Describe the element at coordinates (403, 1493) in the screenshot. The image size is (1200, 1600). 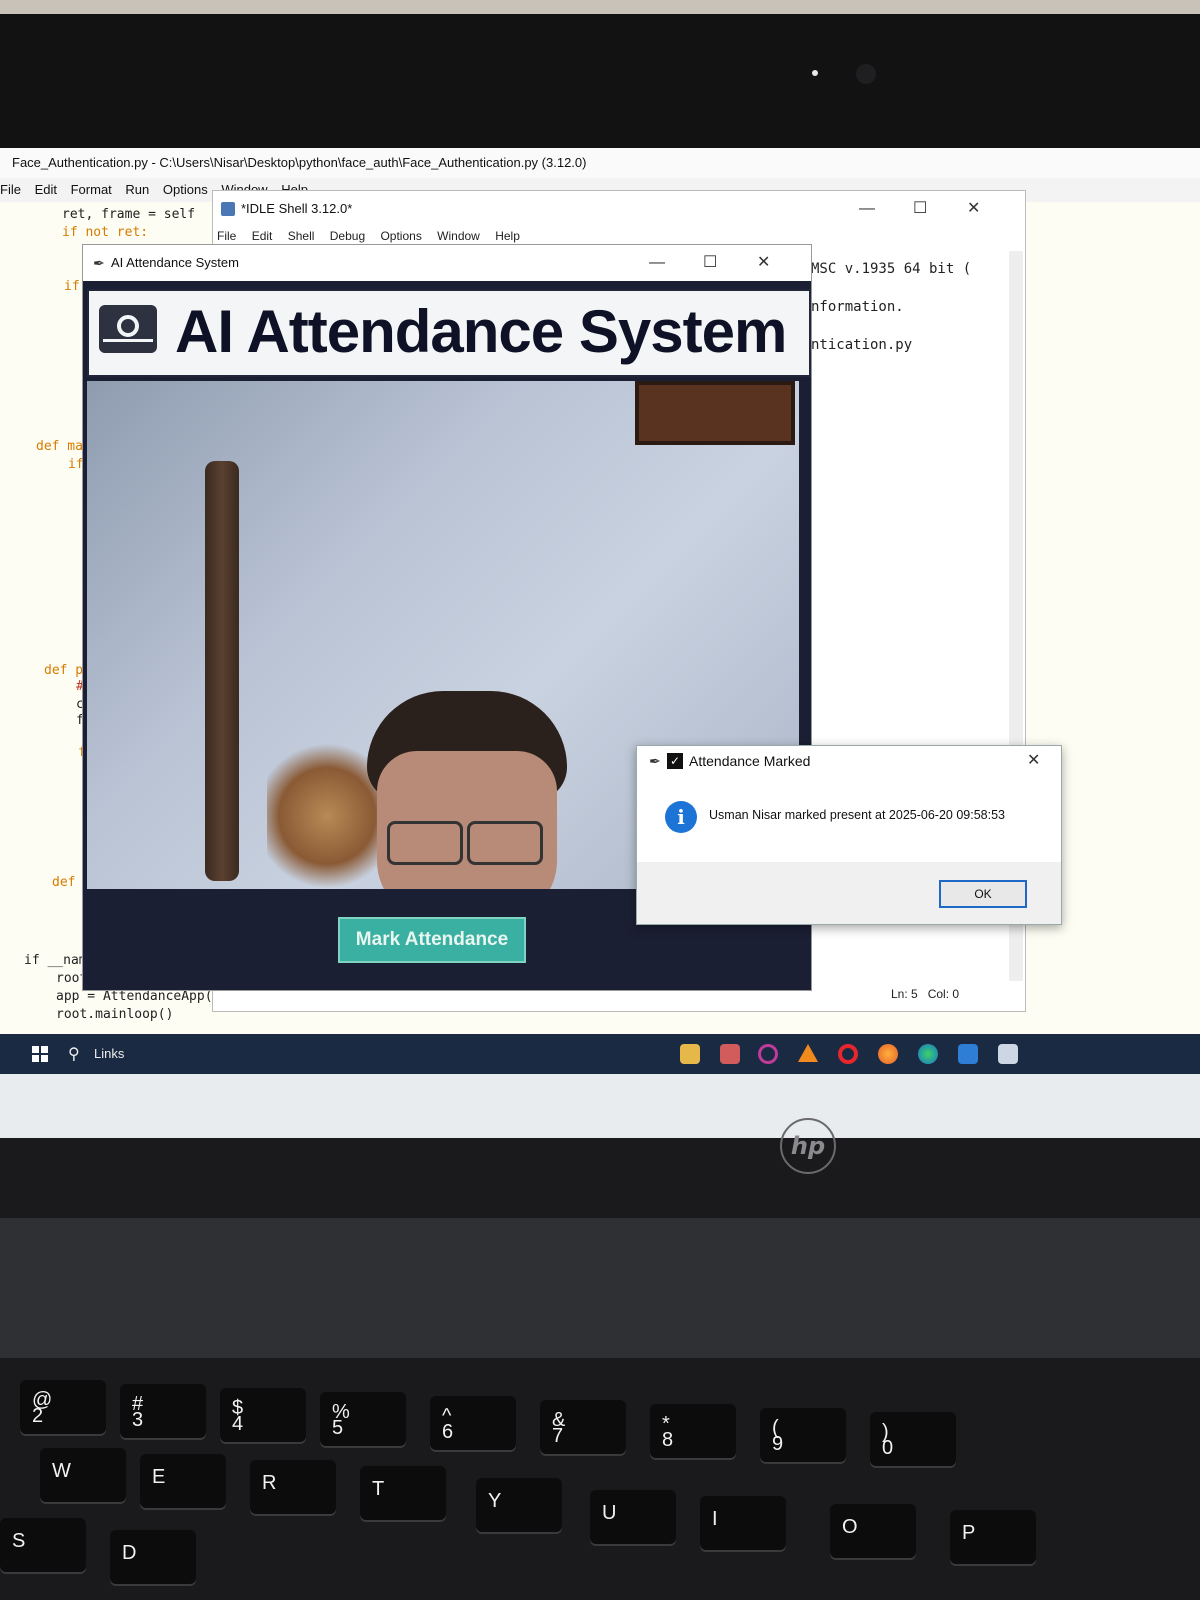
I see `key-t: T` at that location.